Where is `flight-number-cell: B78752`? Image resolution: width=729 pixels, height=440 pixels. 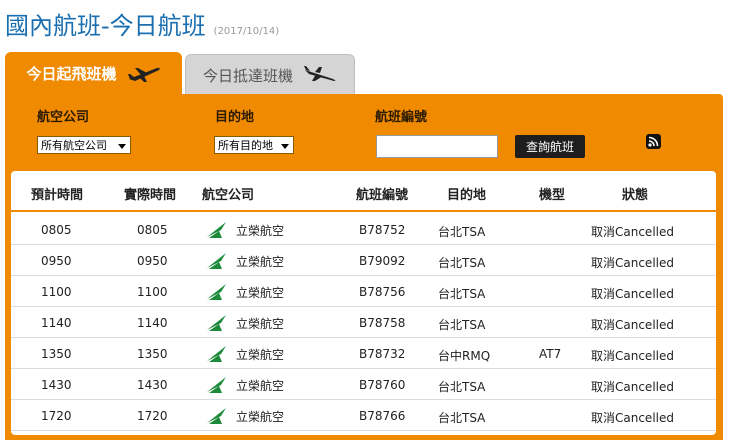 flight-number-cell: B78752 is located at coordinates (382, 230).